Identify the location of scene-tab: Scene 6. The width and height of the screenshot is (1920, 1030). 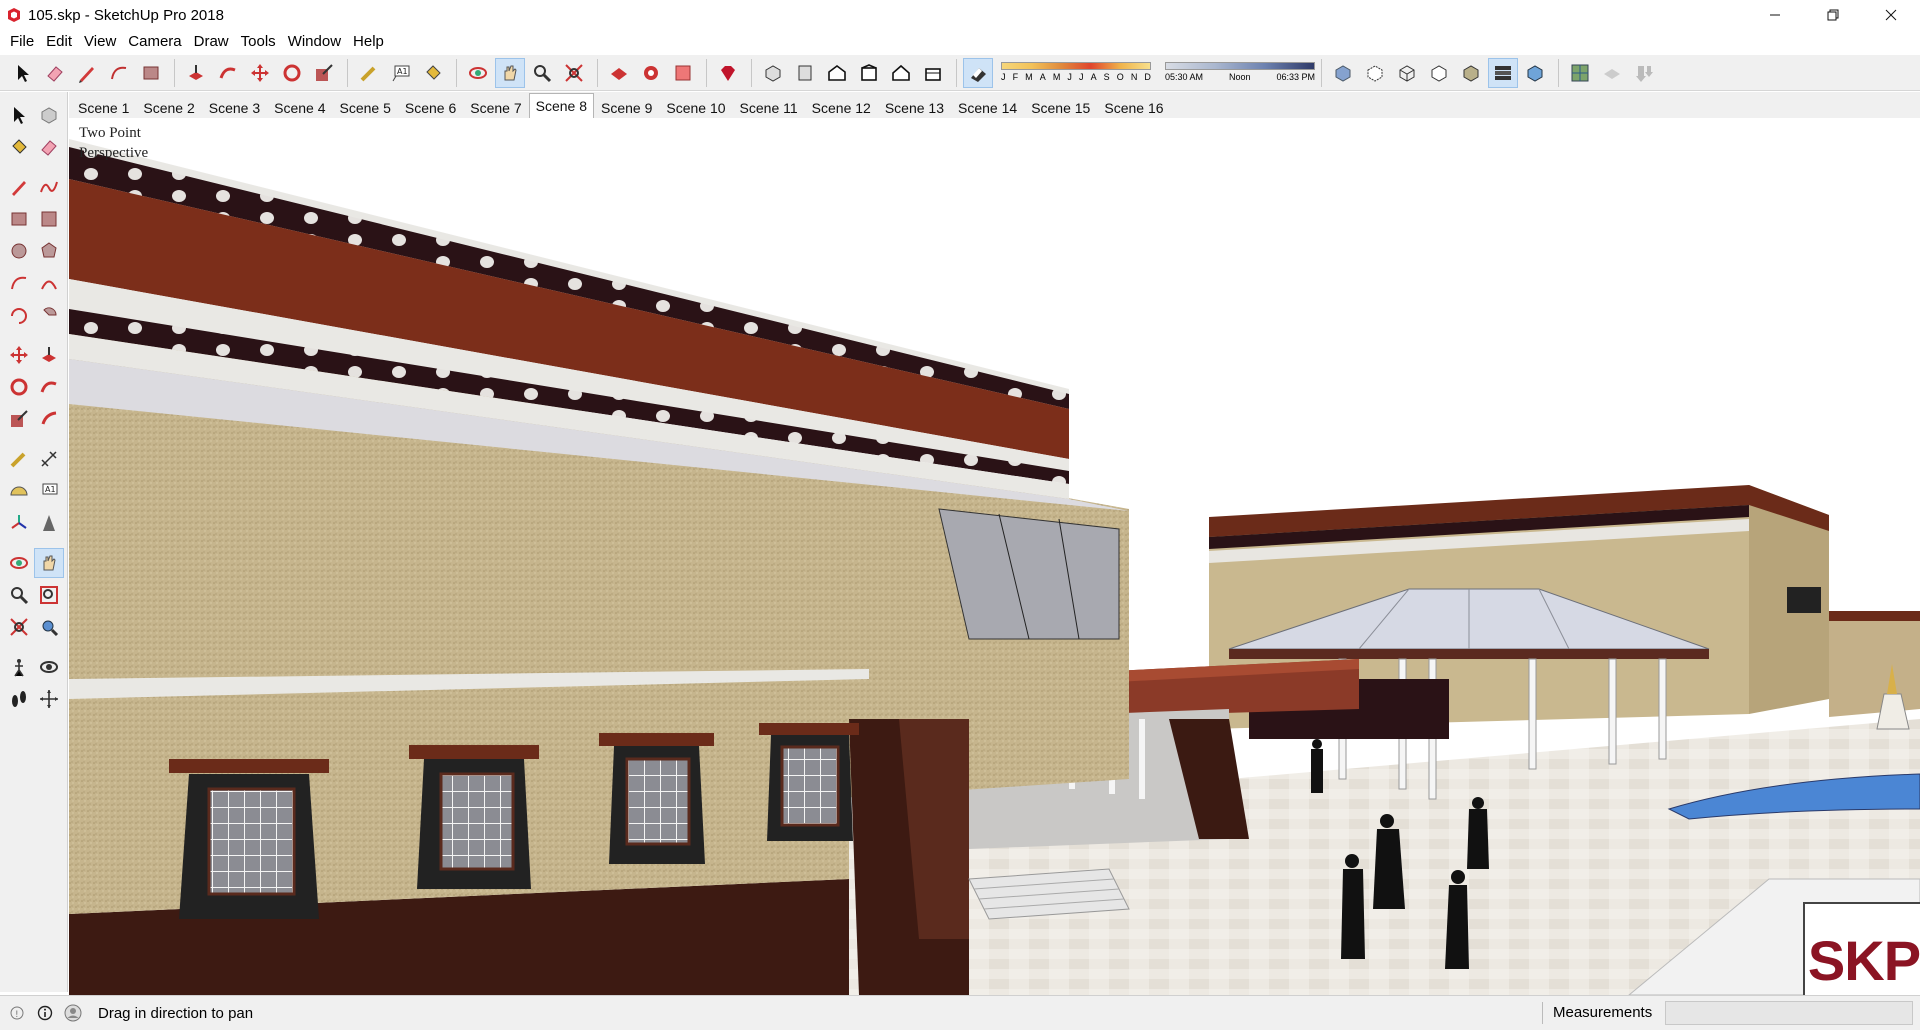
(430, 107).